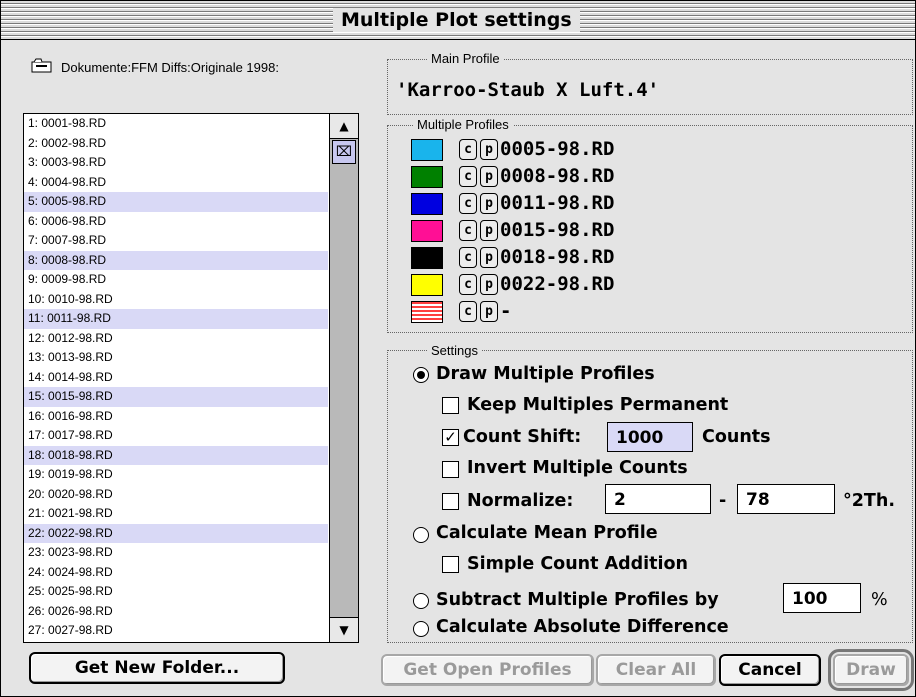  What do you see at coordinates (344, 126) in the screenshot?
I see `scroll-up-arrow-icon: ▲` at bounding box center [344, 126].